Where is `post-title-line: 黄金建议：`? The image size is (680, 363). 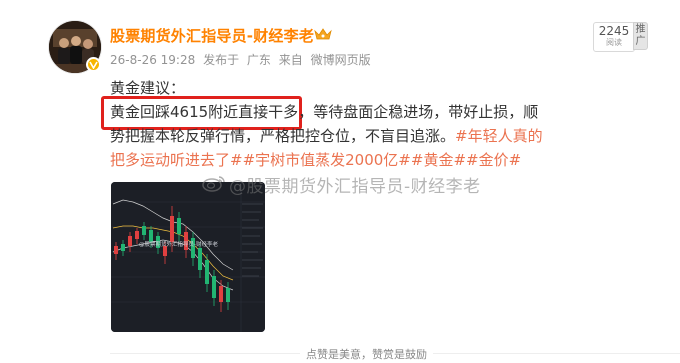 post-title-line: 黄金建议： is located at coordinates (148, 88).